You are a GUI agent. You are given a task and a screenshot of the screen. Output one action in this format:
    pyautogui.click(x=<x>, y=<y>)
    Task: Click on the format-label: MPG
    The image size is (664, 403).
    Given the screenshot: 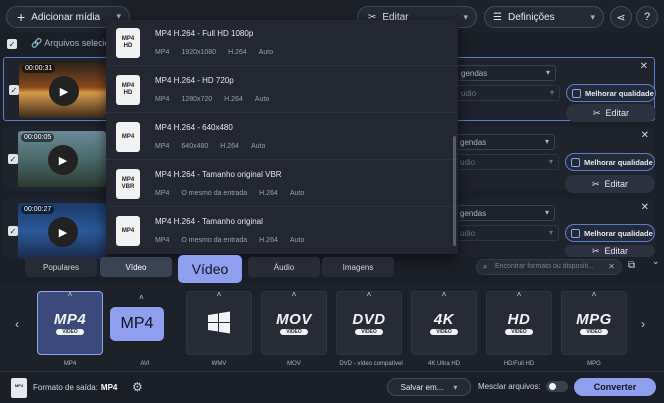 What is the action you would take?
    pyautogui.click(x=594, y=364)
    